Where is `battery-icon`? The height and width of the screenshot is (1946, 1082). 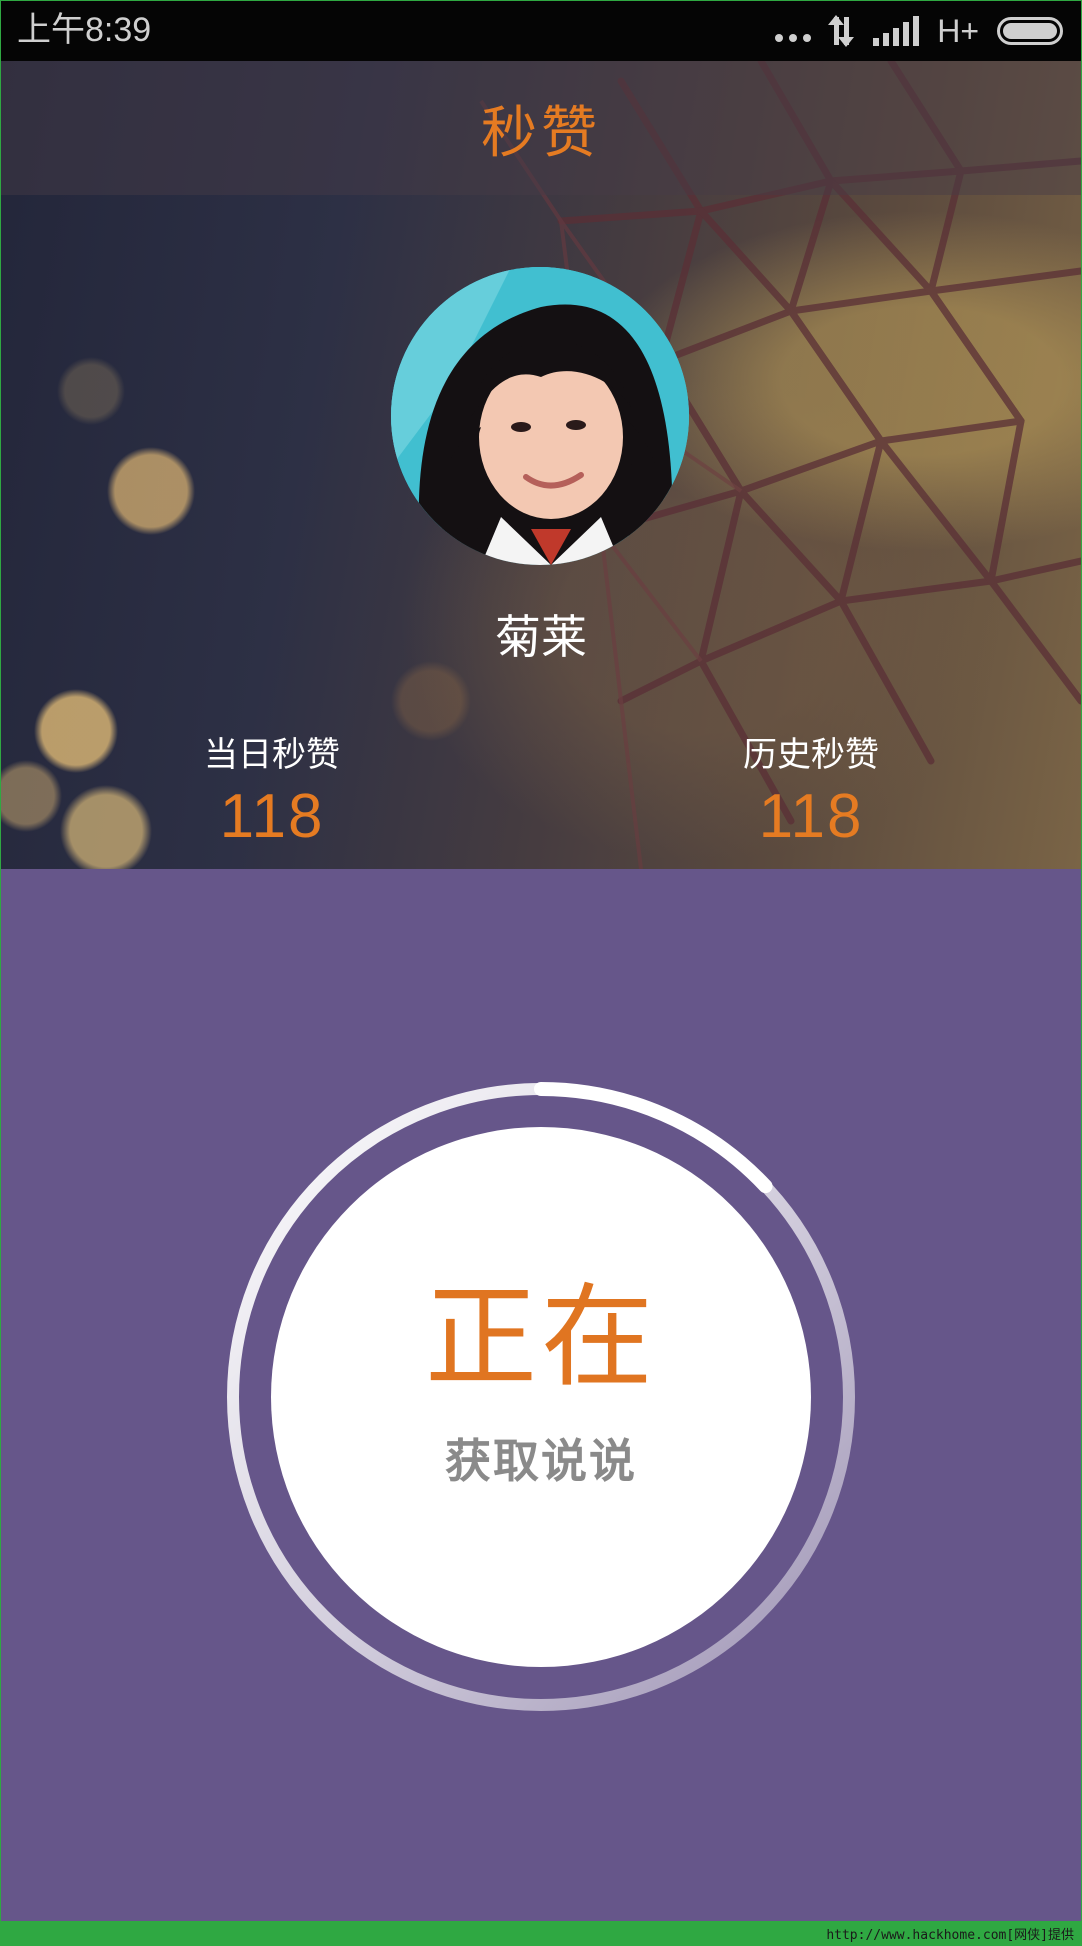
battery-icon is located at coordinates (1030, 31).